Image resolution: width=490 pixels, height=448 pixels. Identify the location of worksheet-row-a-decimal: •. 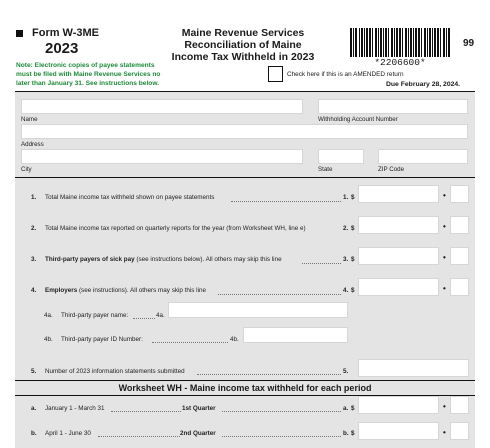
(444, 406).